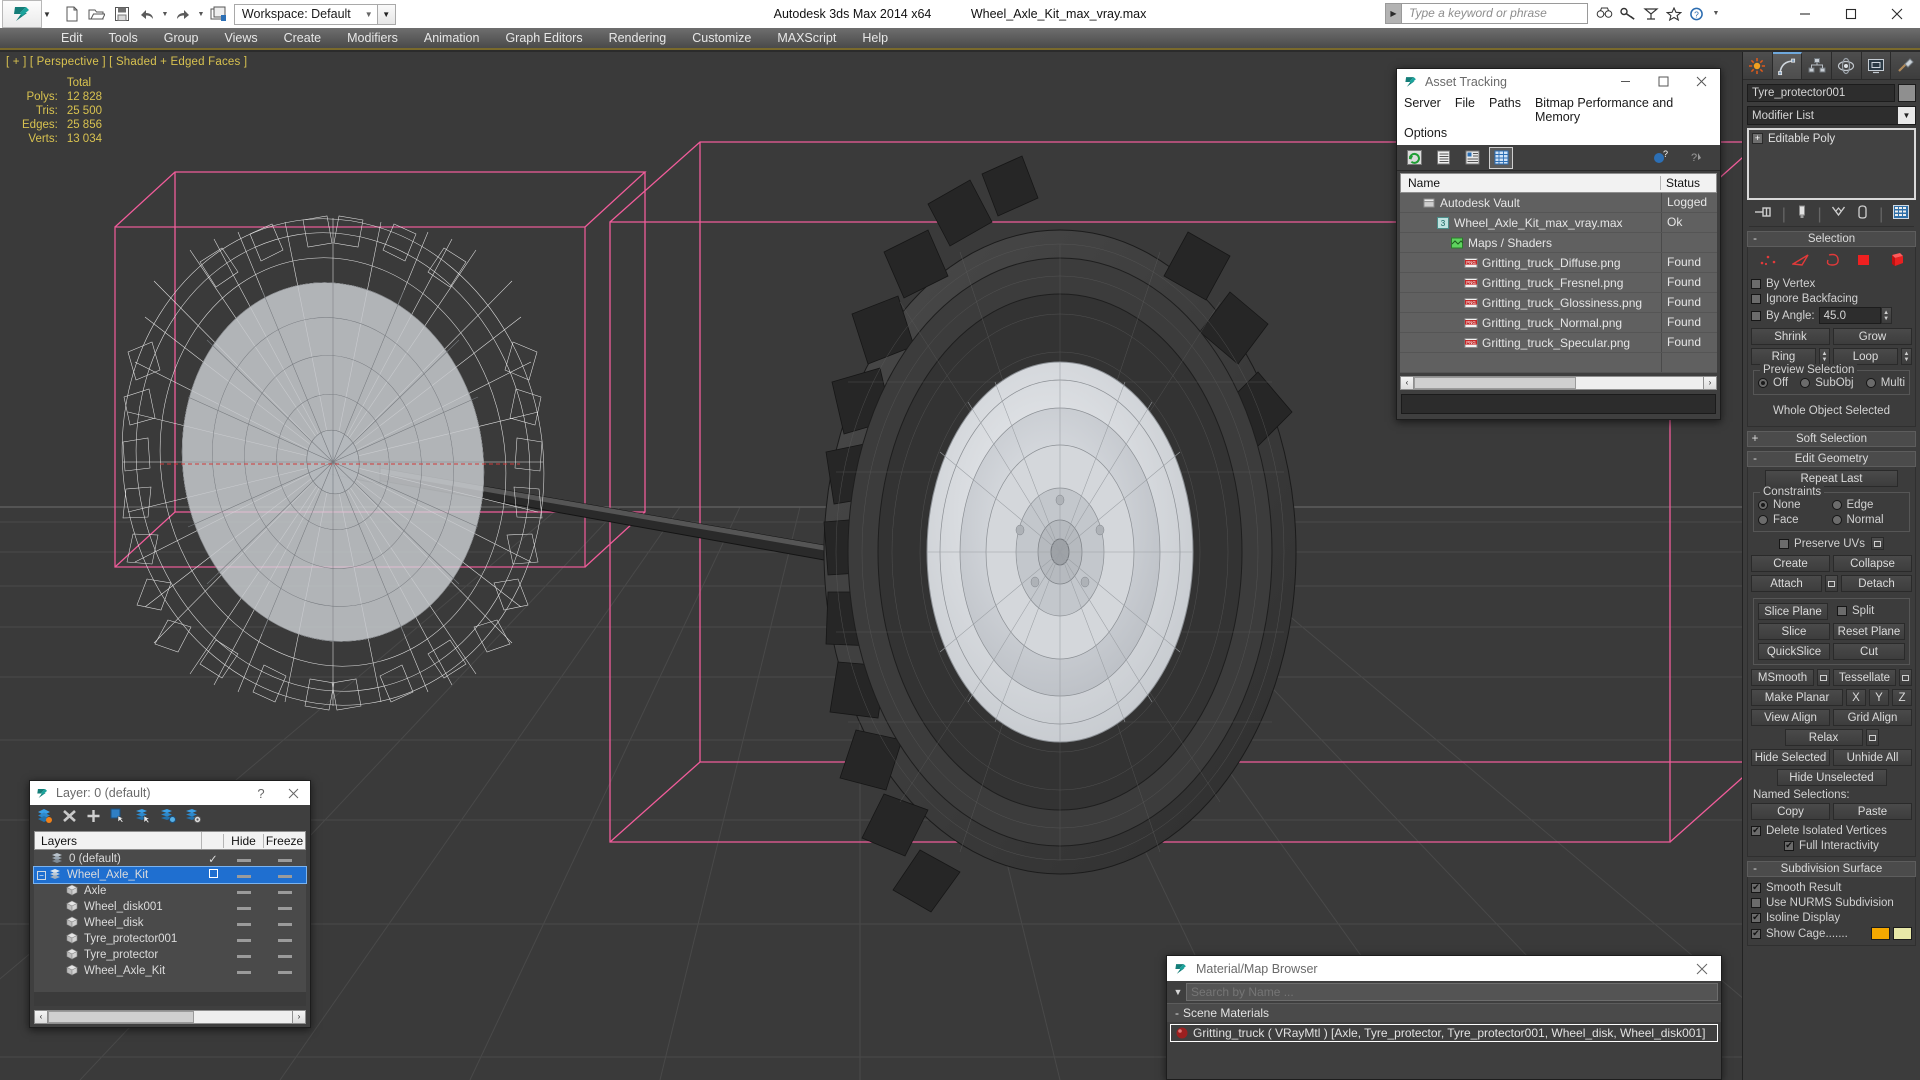 Image resolution: width=1920 pixels, height=1080 pixels. I want to click on search-input: Type a keyword or phrase, so click(1495, 13).